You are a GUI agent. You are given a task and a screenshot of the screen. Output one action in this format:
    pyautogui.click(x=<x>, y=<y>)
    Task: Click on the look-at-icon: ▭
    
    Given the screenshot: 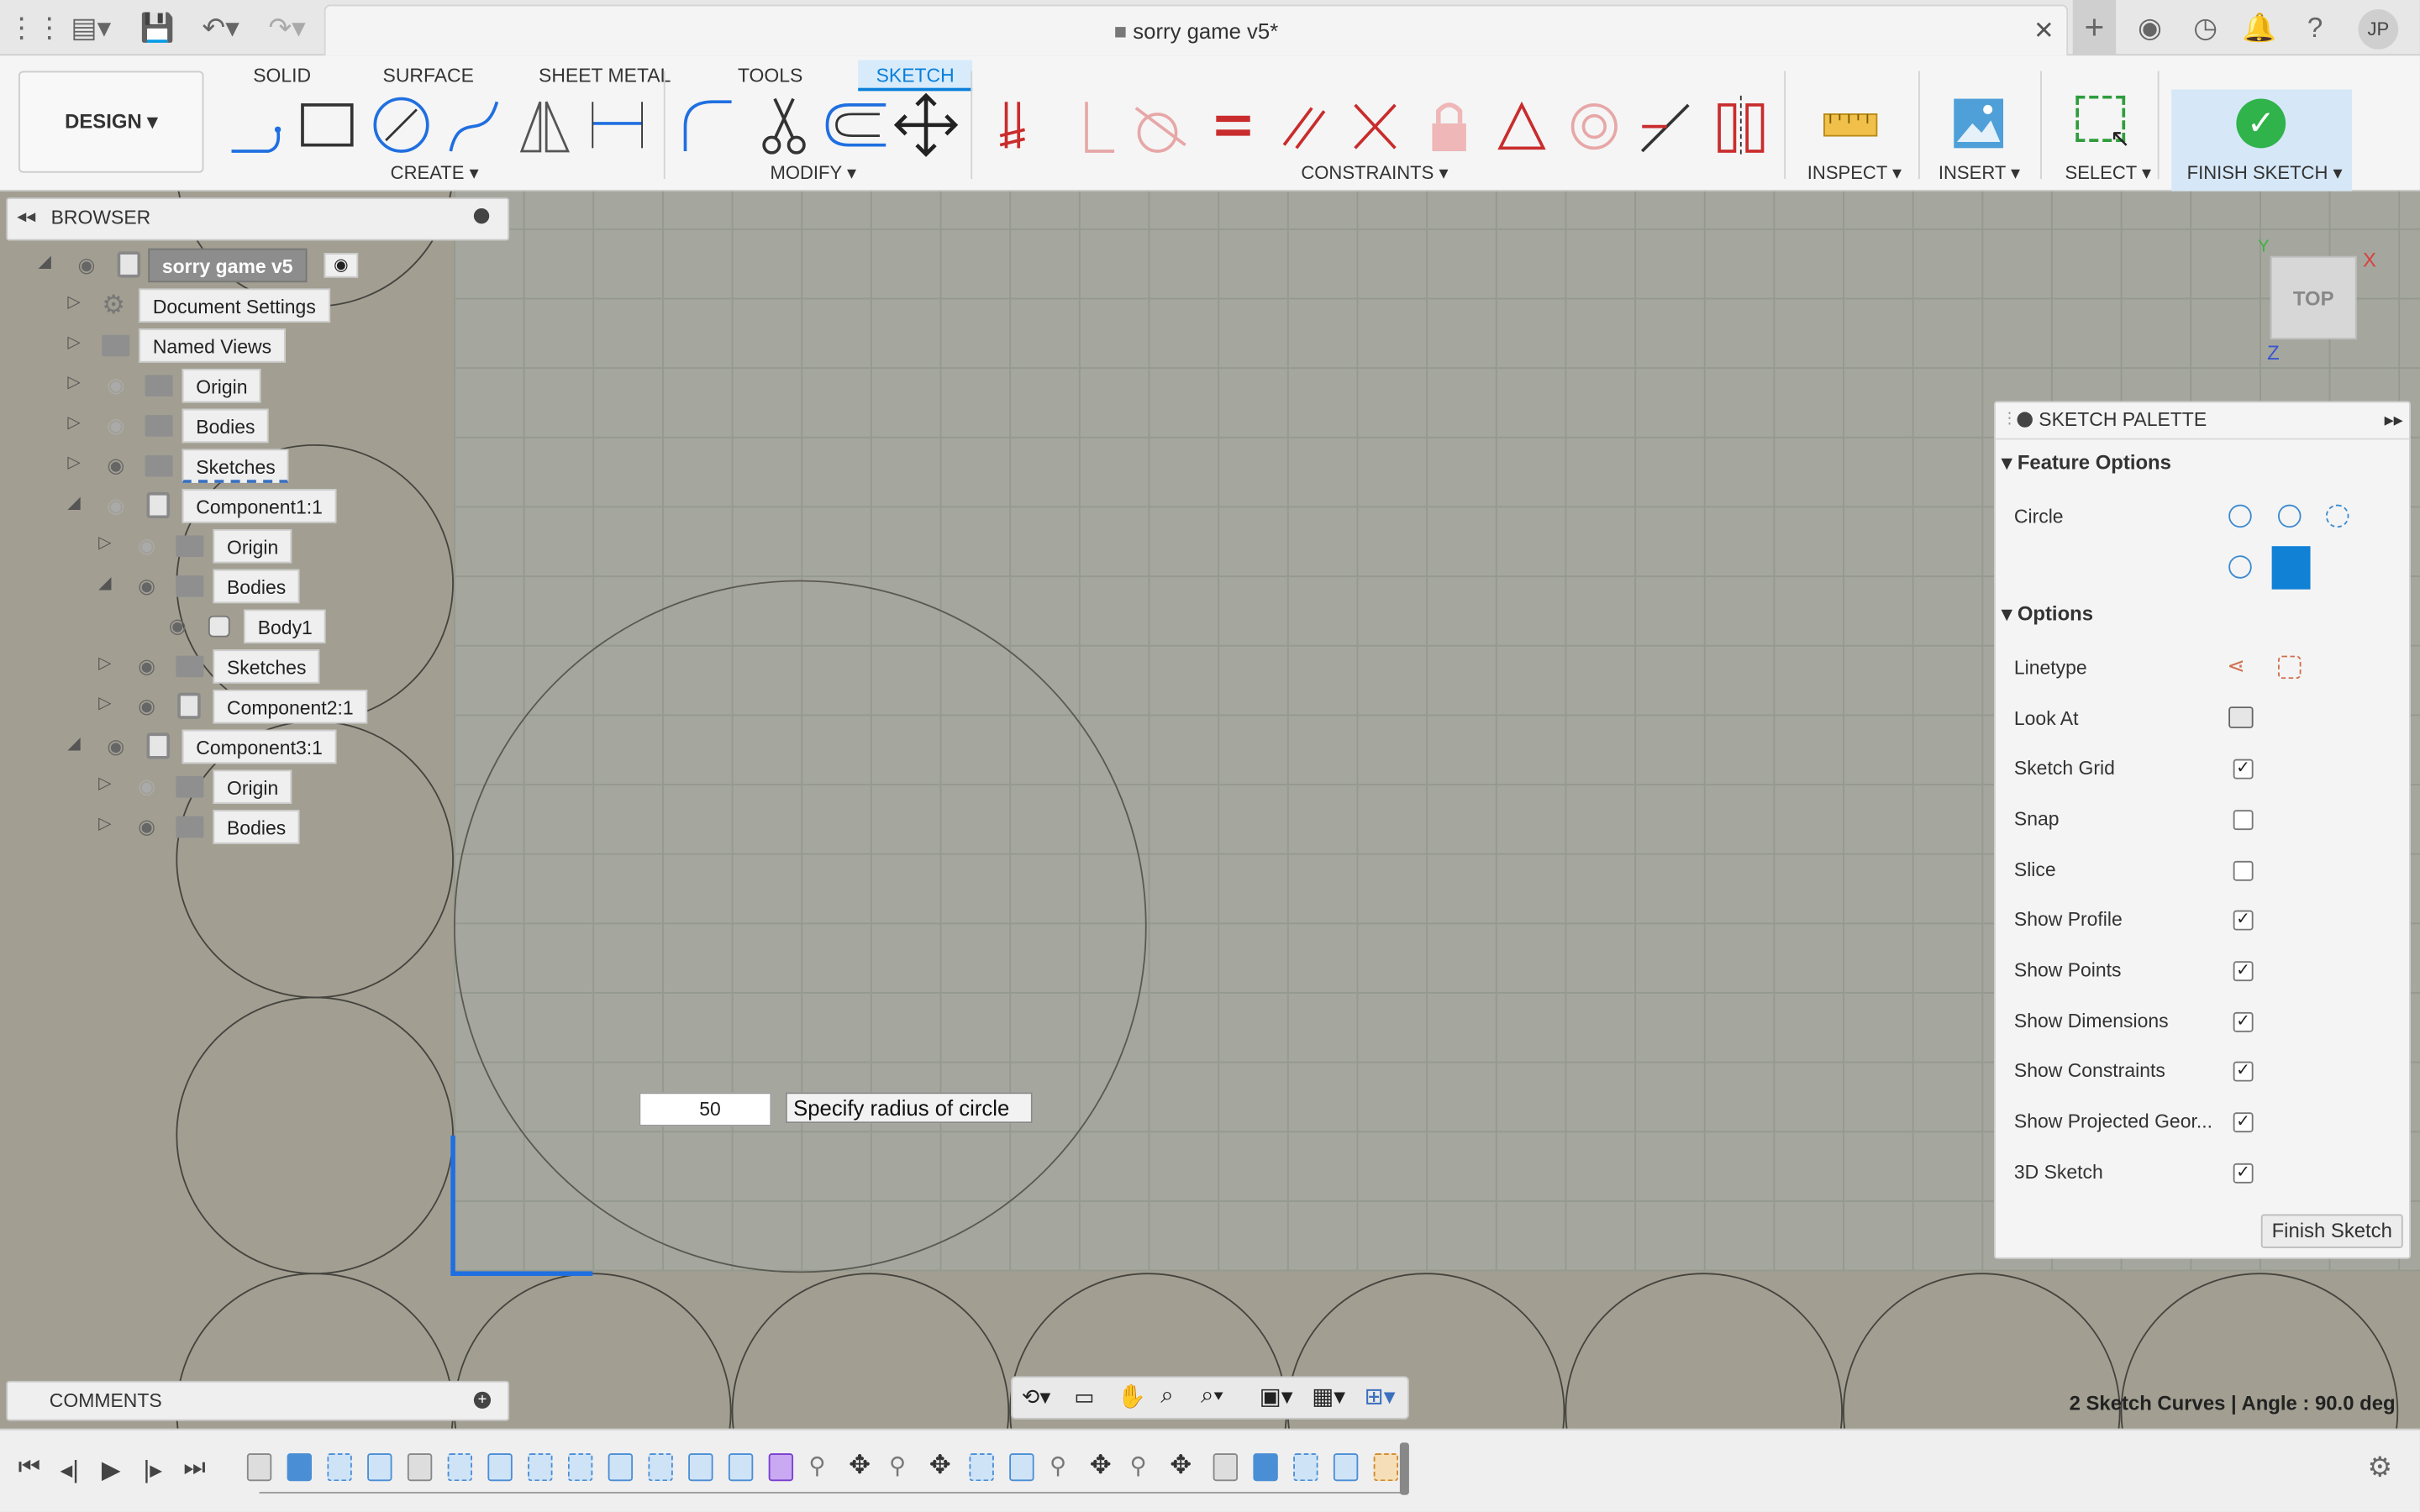 What is the action you would take?
    pyautogui.click(x=1084, y=1397)
    